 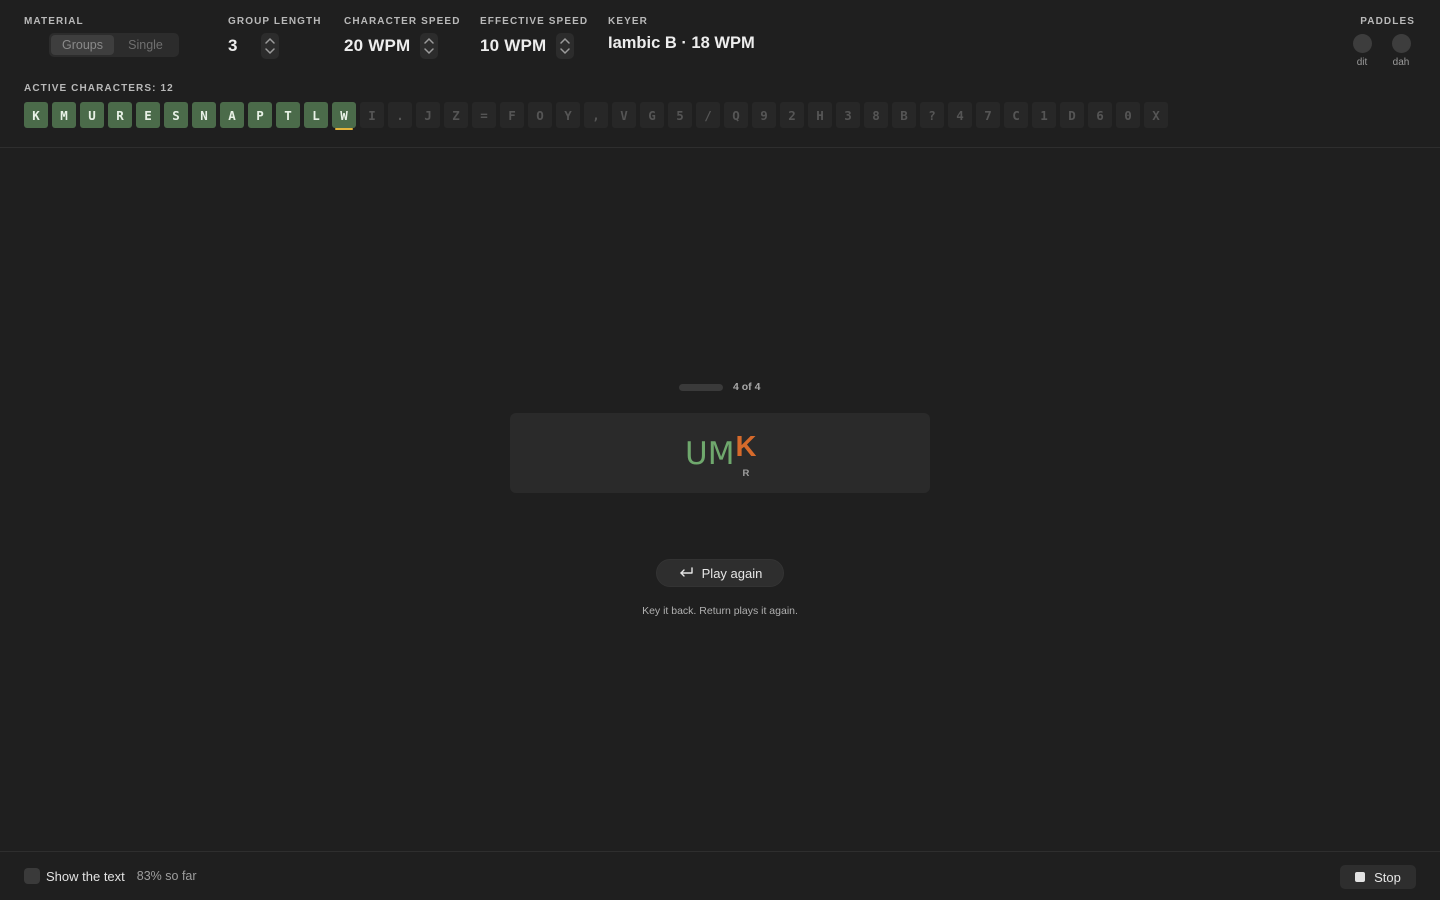 What do you see at coordinates (377, 45) in the screenshot?
I see `character-speed-value: 20 WPM` at bounding box center [377, 45].